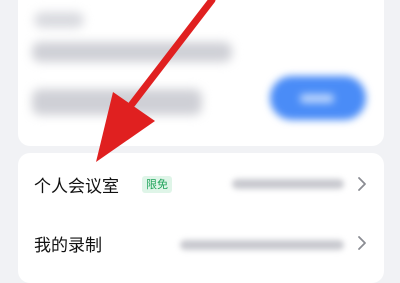 Image resolution: width=400 pixels, height=283 pixels. Describe the element at coordinates (318, 98) in the screenshot. I see `blurred-action-button` at that location.